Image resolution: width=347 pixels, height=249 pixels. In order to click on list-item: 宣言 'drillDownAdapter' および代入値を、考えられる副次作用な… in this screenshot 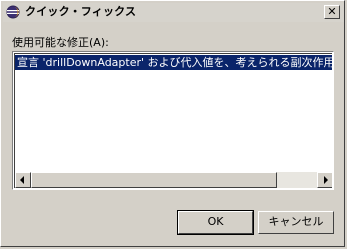, I will do `click(173, 62)`.